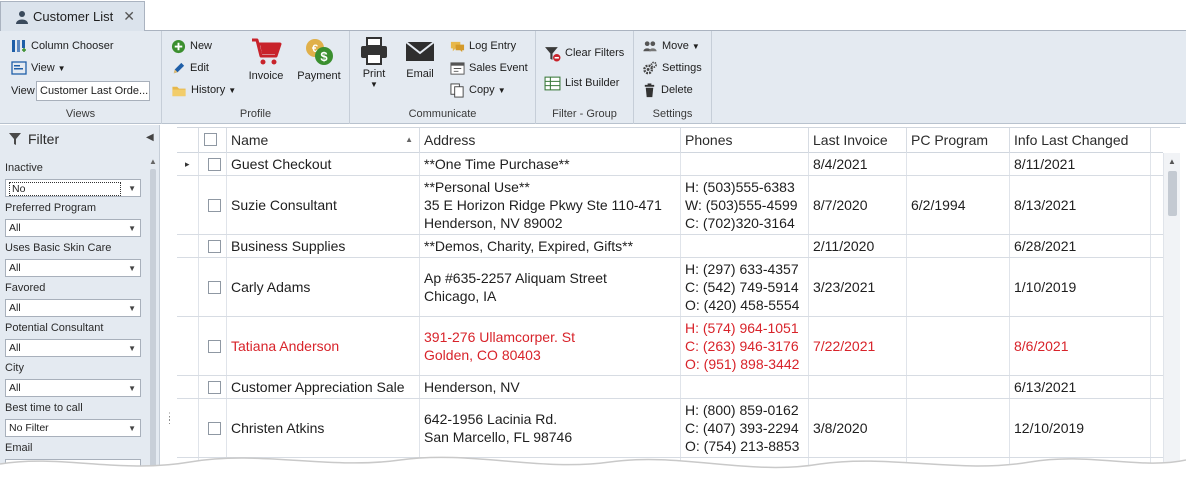 Image resolution: width=1186 pixels, height=490 pixels. What do you see at coordinates (442, 114) in the screenshot?
I see `communicate-group-label: Communicate` at bounding box center [442, 114].